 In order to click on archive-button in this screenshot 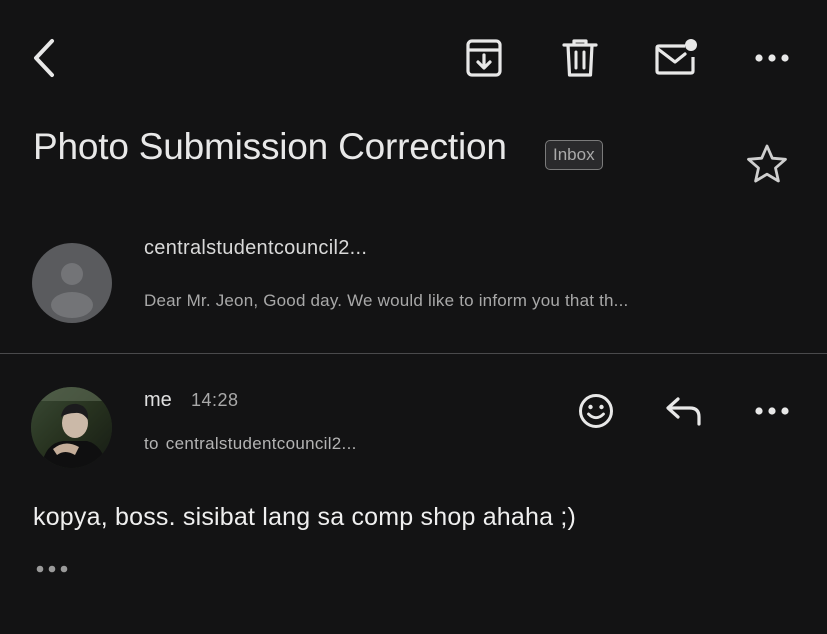, I will do `click(484, 58)`.